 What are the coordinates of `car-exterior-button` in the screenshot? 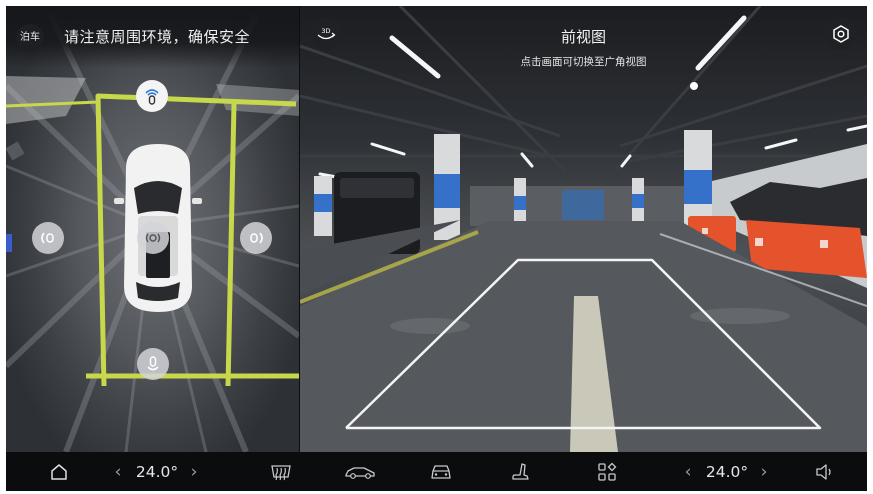 It's located at (360, 471).